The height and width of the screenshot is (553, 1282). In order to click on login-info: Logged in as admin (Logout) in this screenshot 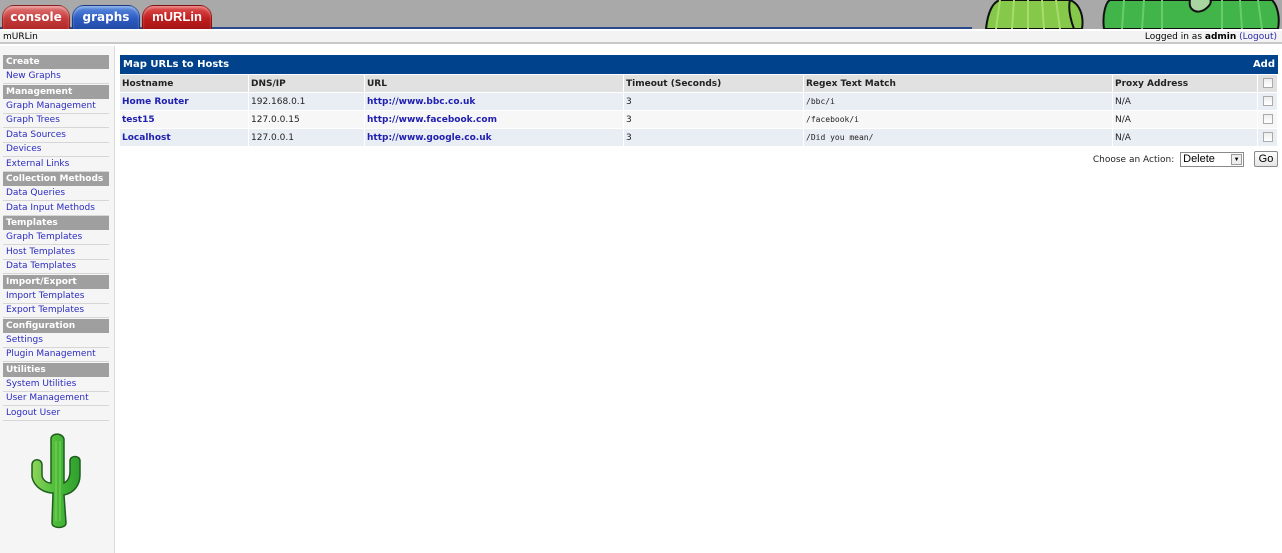, I will do `click(1211, 37)`.